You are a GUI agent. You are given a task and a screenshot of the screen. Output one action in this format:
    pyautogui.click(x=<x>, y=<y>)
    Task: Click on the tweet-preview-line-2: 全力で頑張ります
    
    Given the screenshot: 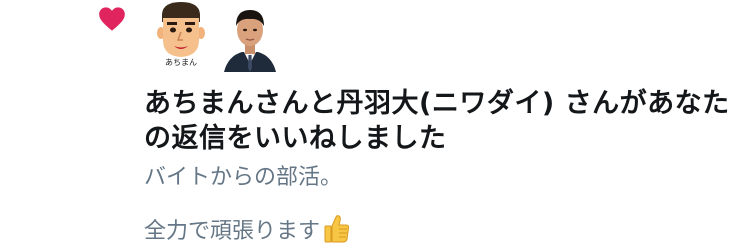 What is the action you would take?
    pyautogui.click(x=247, y=230)
    